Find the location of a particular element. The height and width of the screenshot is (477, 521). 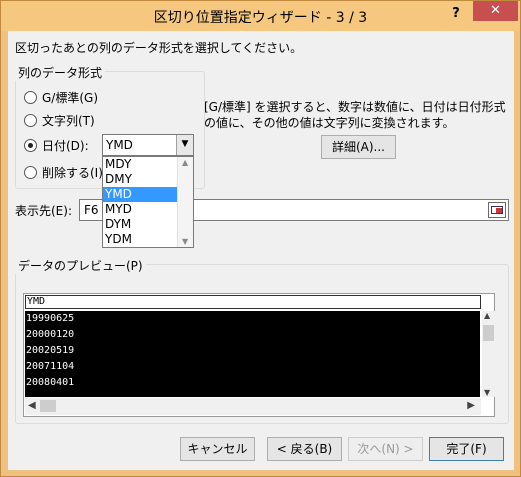

preview-row: 19990625 is located at coordinates (50, 318).